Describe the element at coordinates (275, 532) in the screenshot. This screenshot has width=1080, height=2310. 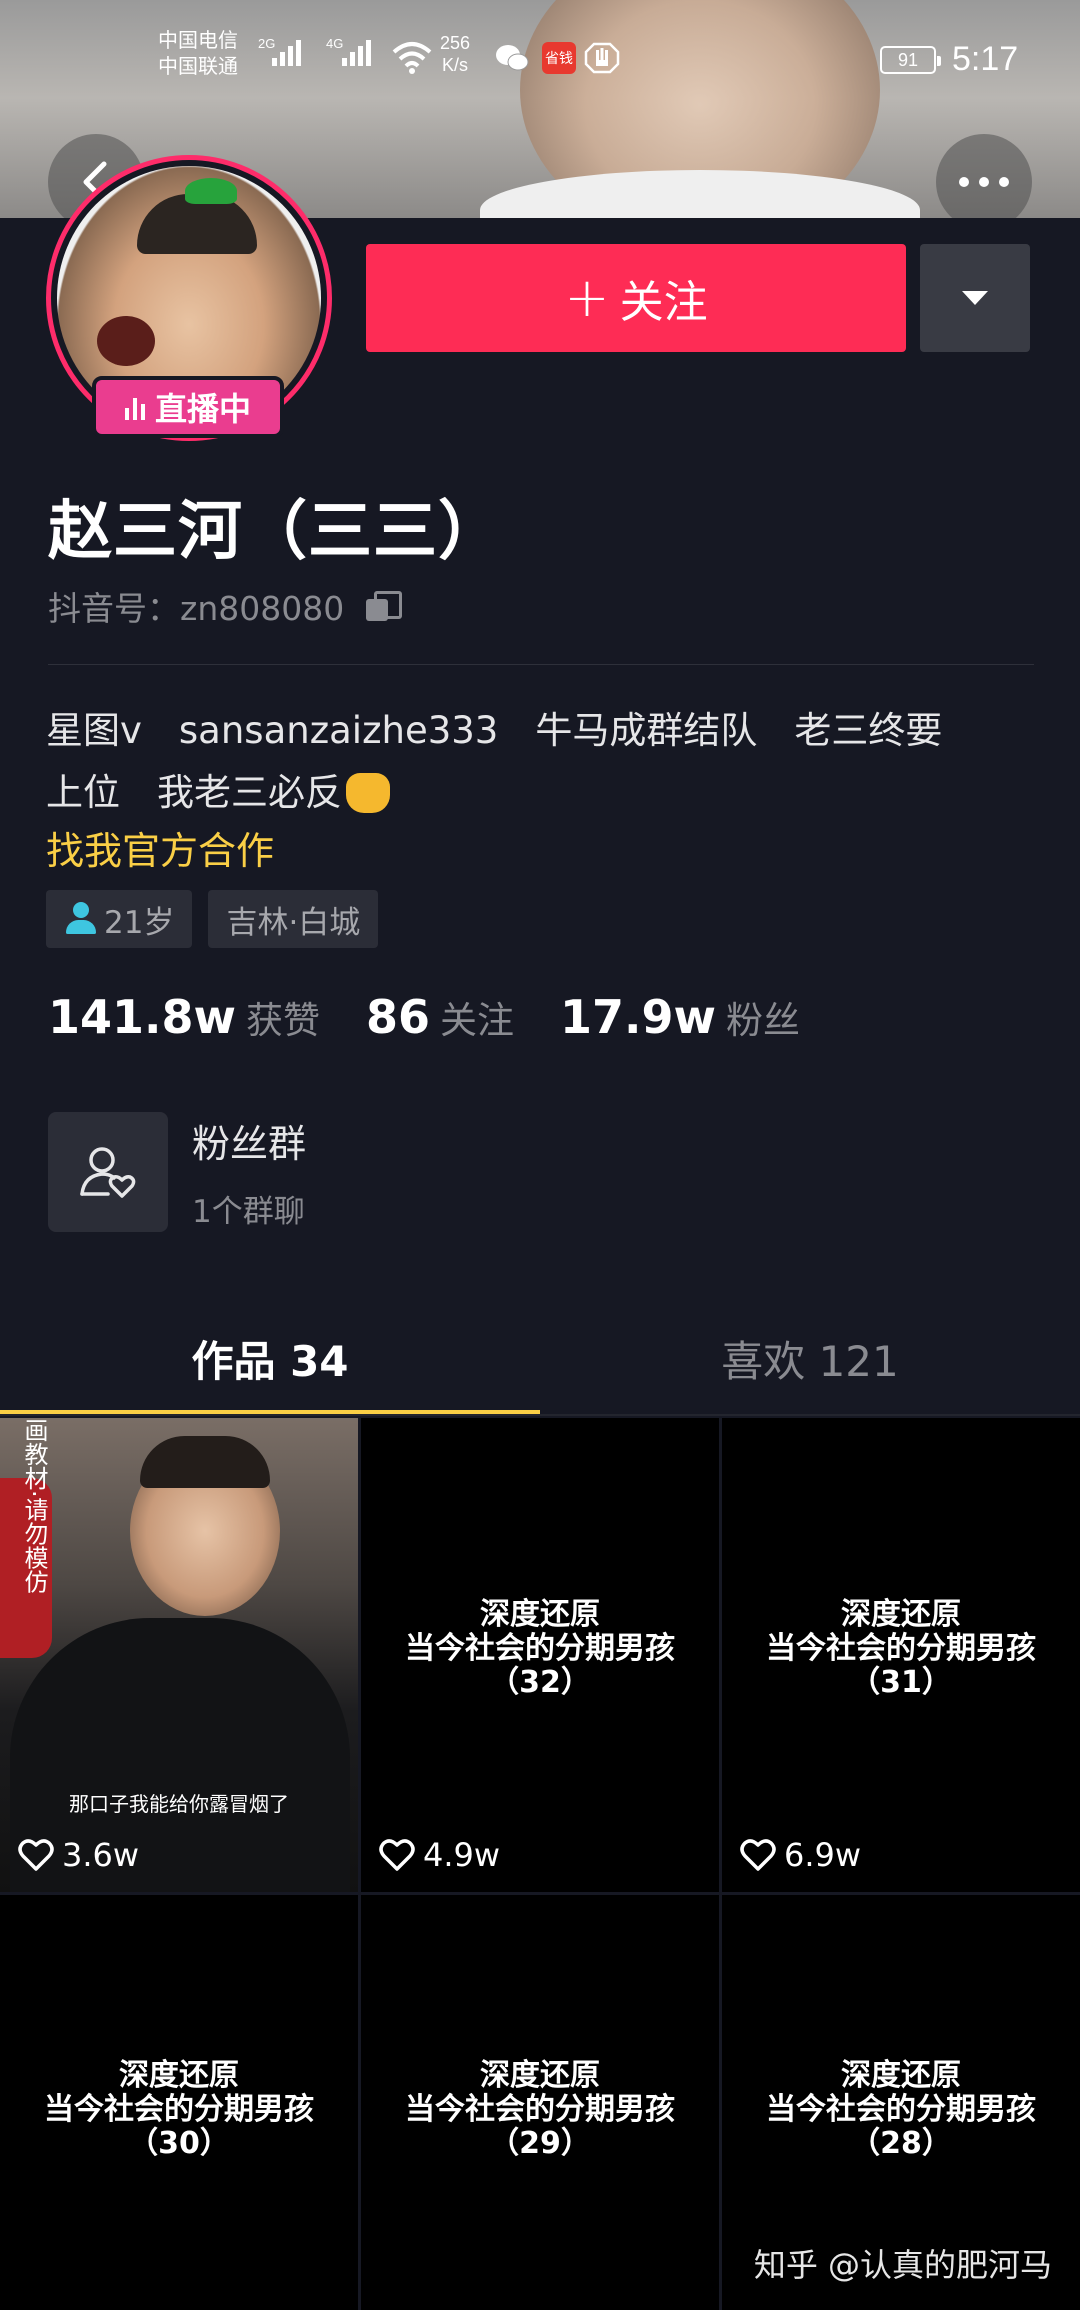
I see `nickname: 赵三河（三三）` at that location.